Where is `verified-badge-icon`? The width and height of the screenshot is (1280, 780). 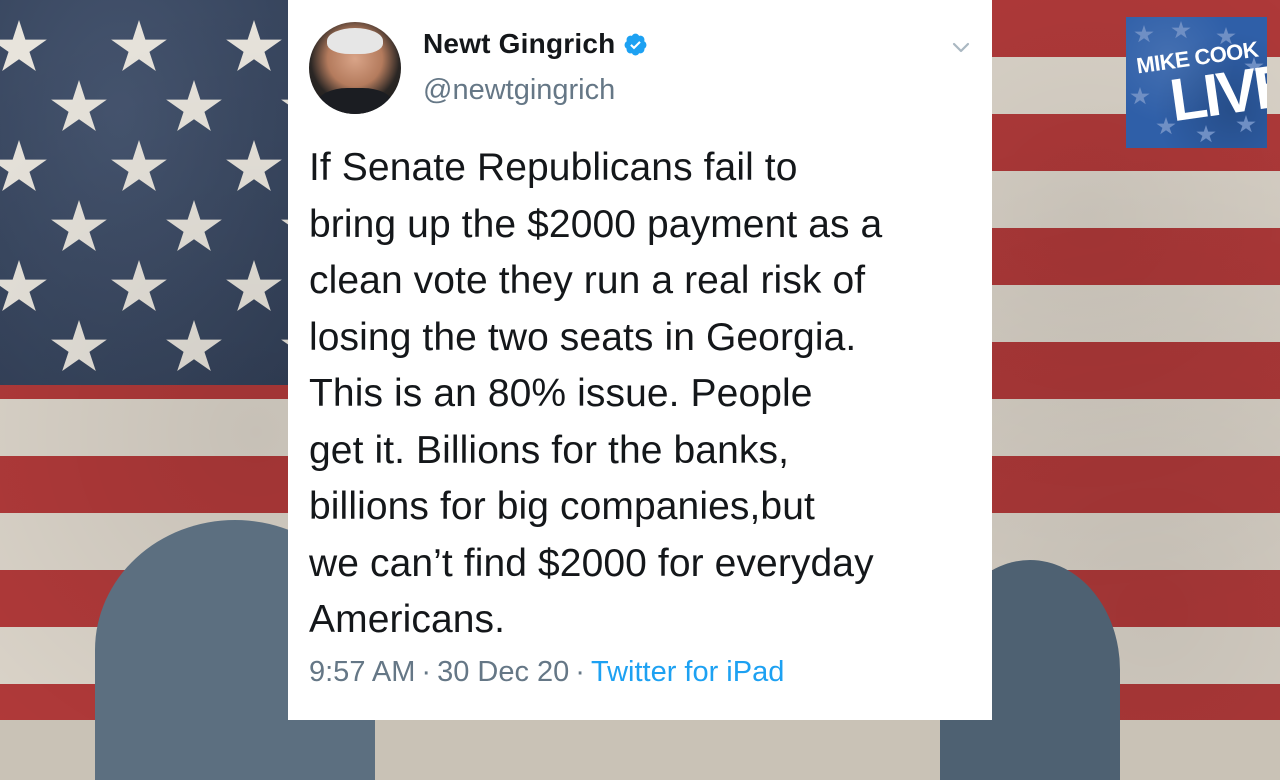 verified-badge-icon is located at coordinates (635, 44).